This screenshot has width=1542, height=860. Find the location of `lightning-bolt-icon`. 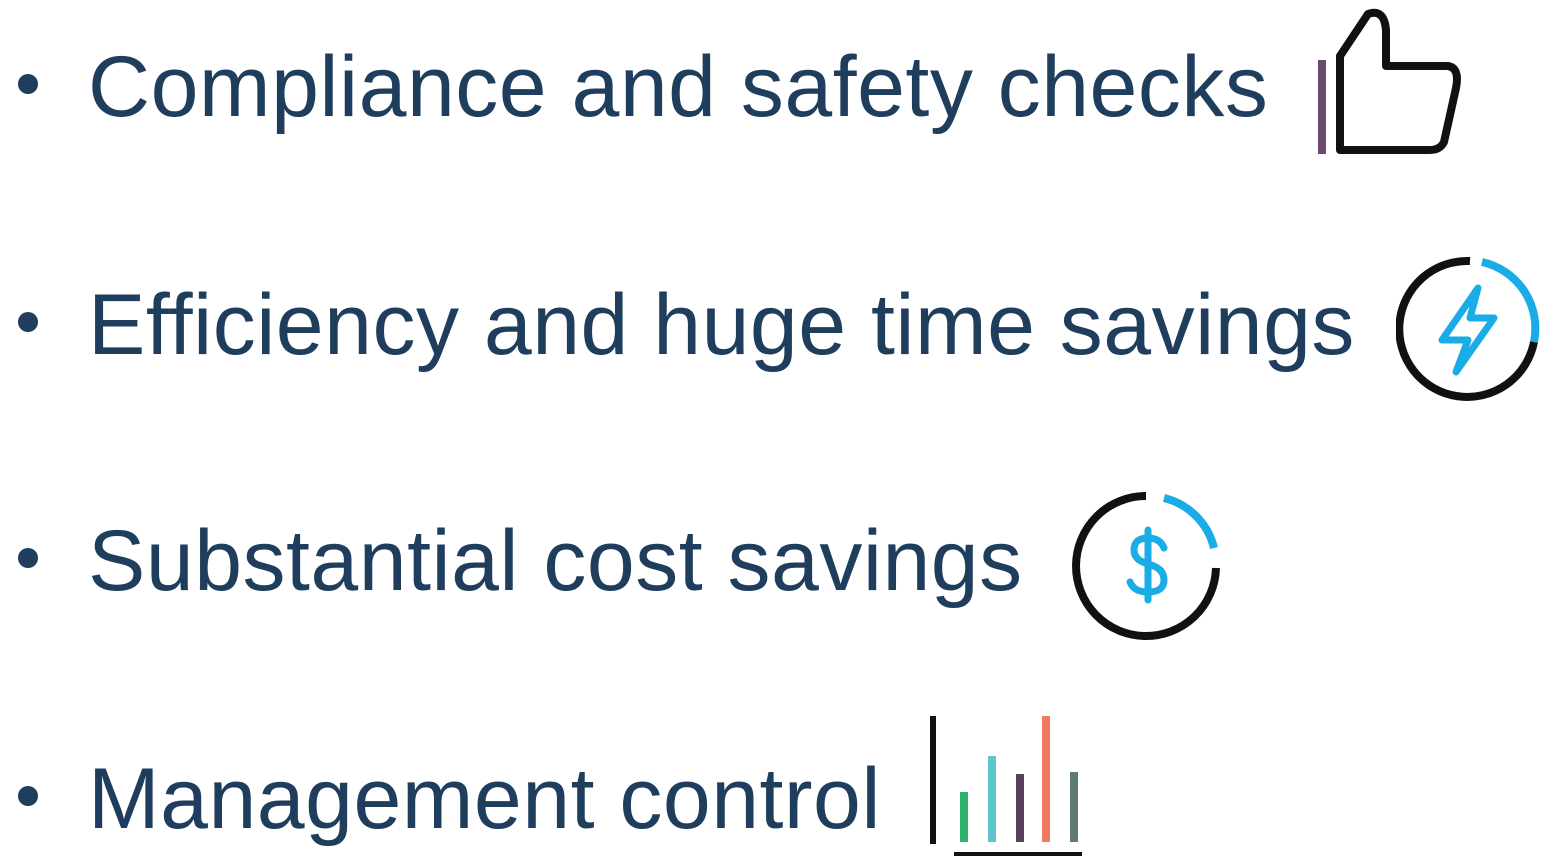

lightning-bolt-icon is located at coordinates (1469, 329).